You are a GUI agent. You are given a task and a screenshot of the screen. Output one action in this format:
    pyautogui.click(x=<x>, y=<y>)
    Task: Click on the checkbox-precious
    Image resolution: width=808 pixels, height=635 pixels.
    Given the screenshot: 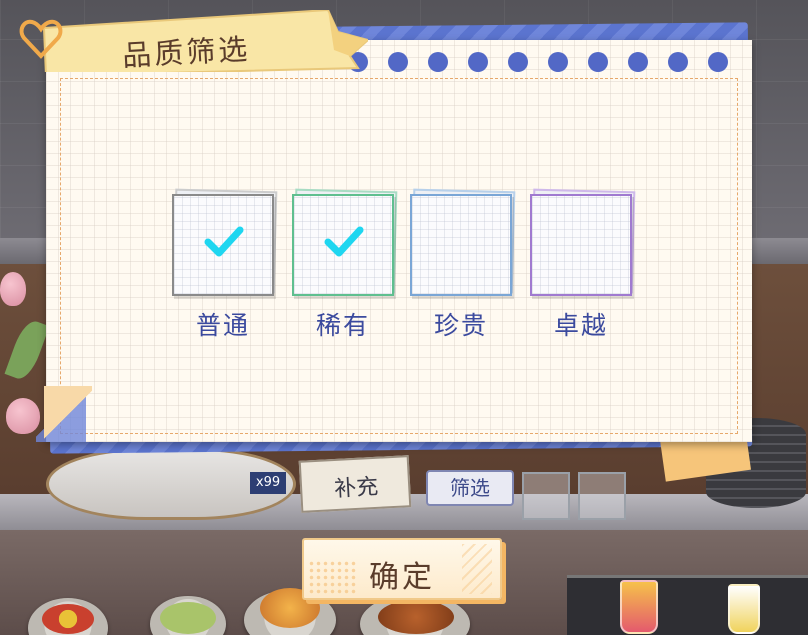 What is the action you would take?
    pyautogui.click(x=461, y=245)
    